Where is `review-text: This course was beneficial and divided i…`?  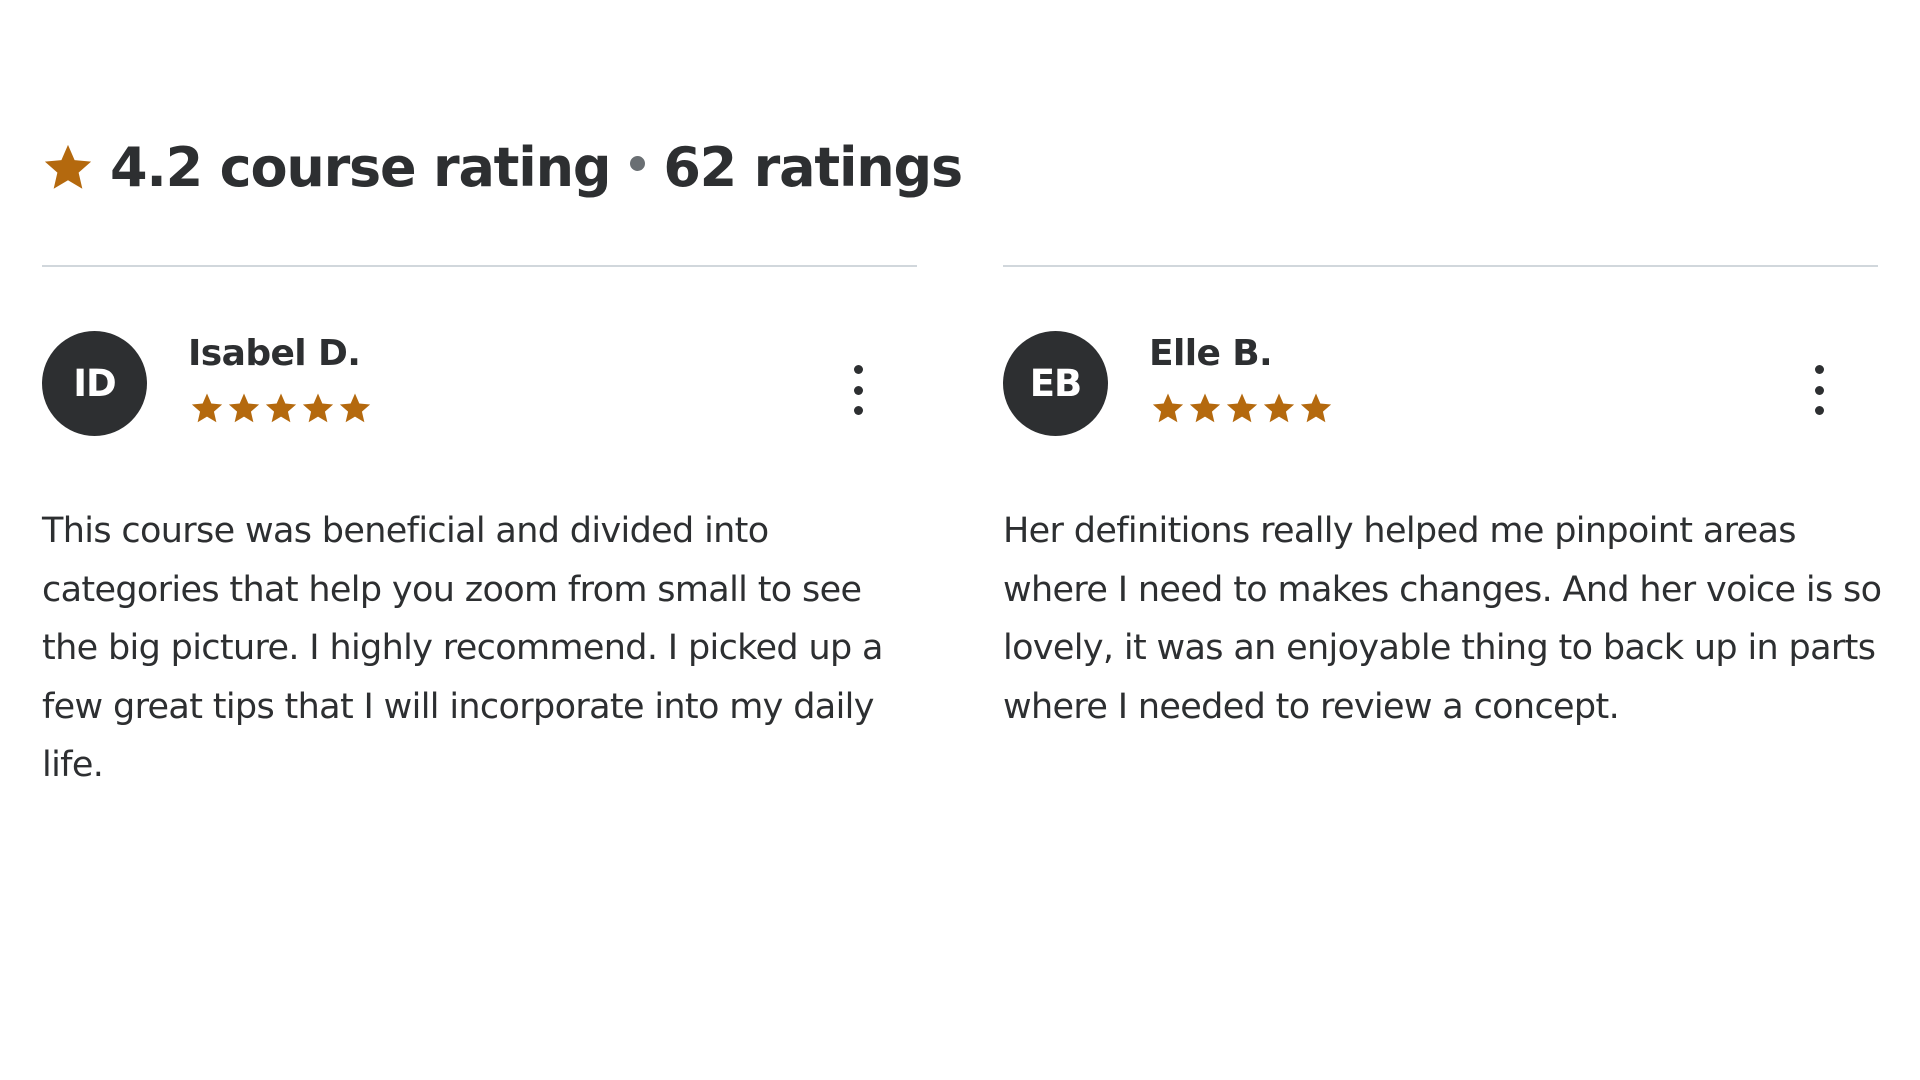 review-text: This course was beneficial and divided i… is located at coordinates (462, 648).